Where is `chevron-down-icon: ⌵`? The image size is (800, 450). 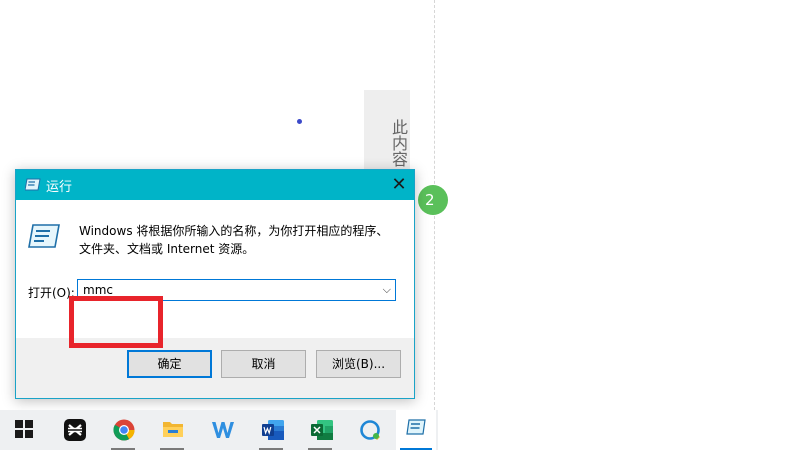
chevron-down-icon: ⌵ is located at coordinates (387, 290).